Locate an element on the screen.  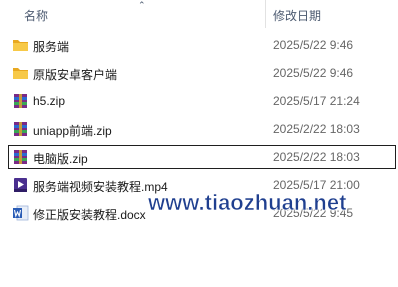
file-name: 服务端 is located at coordinates (51, 47).